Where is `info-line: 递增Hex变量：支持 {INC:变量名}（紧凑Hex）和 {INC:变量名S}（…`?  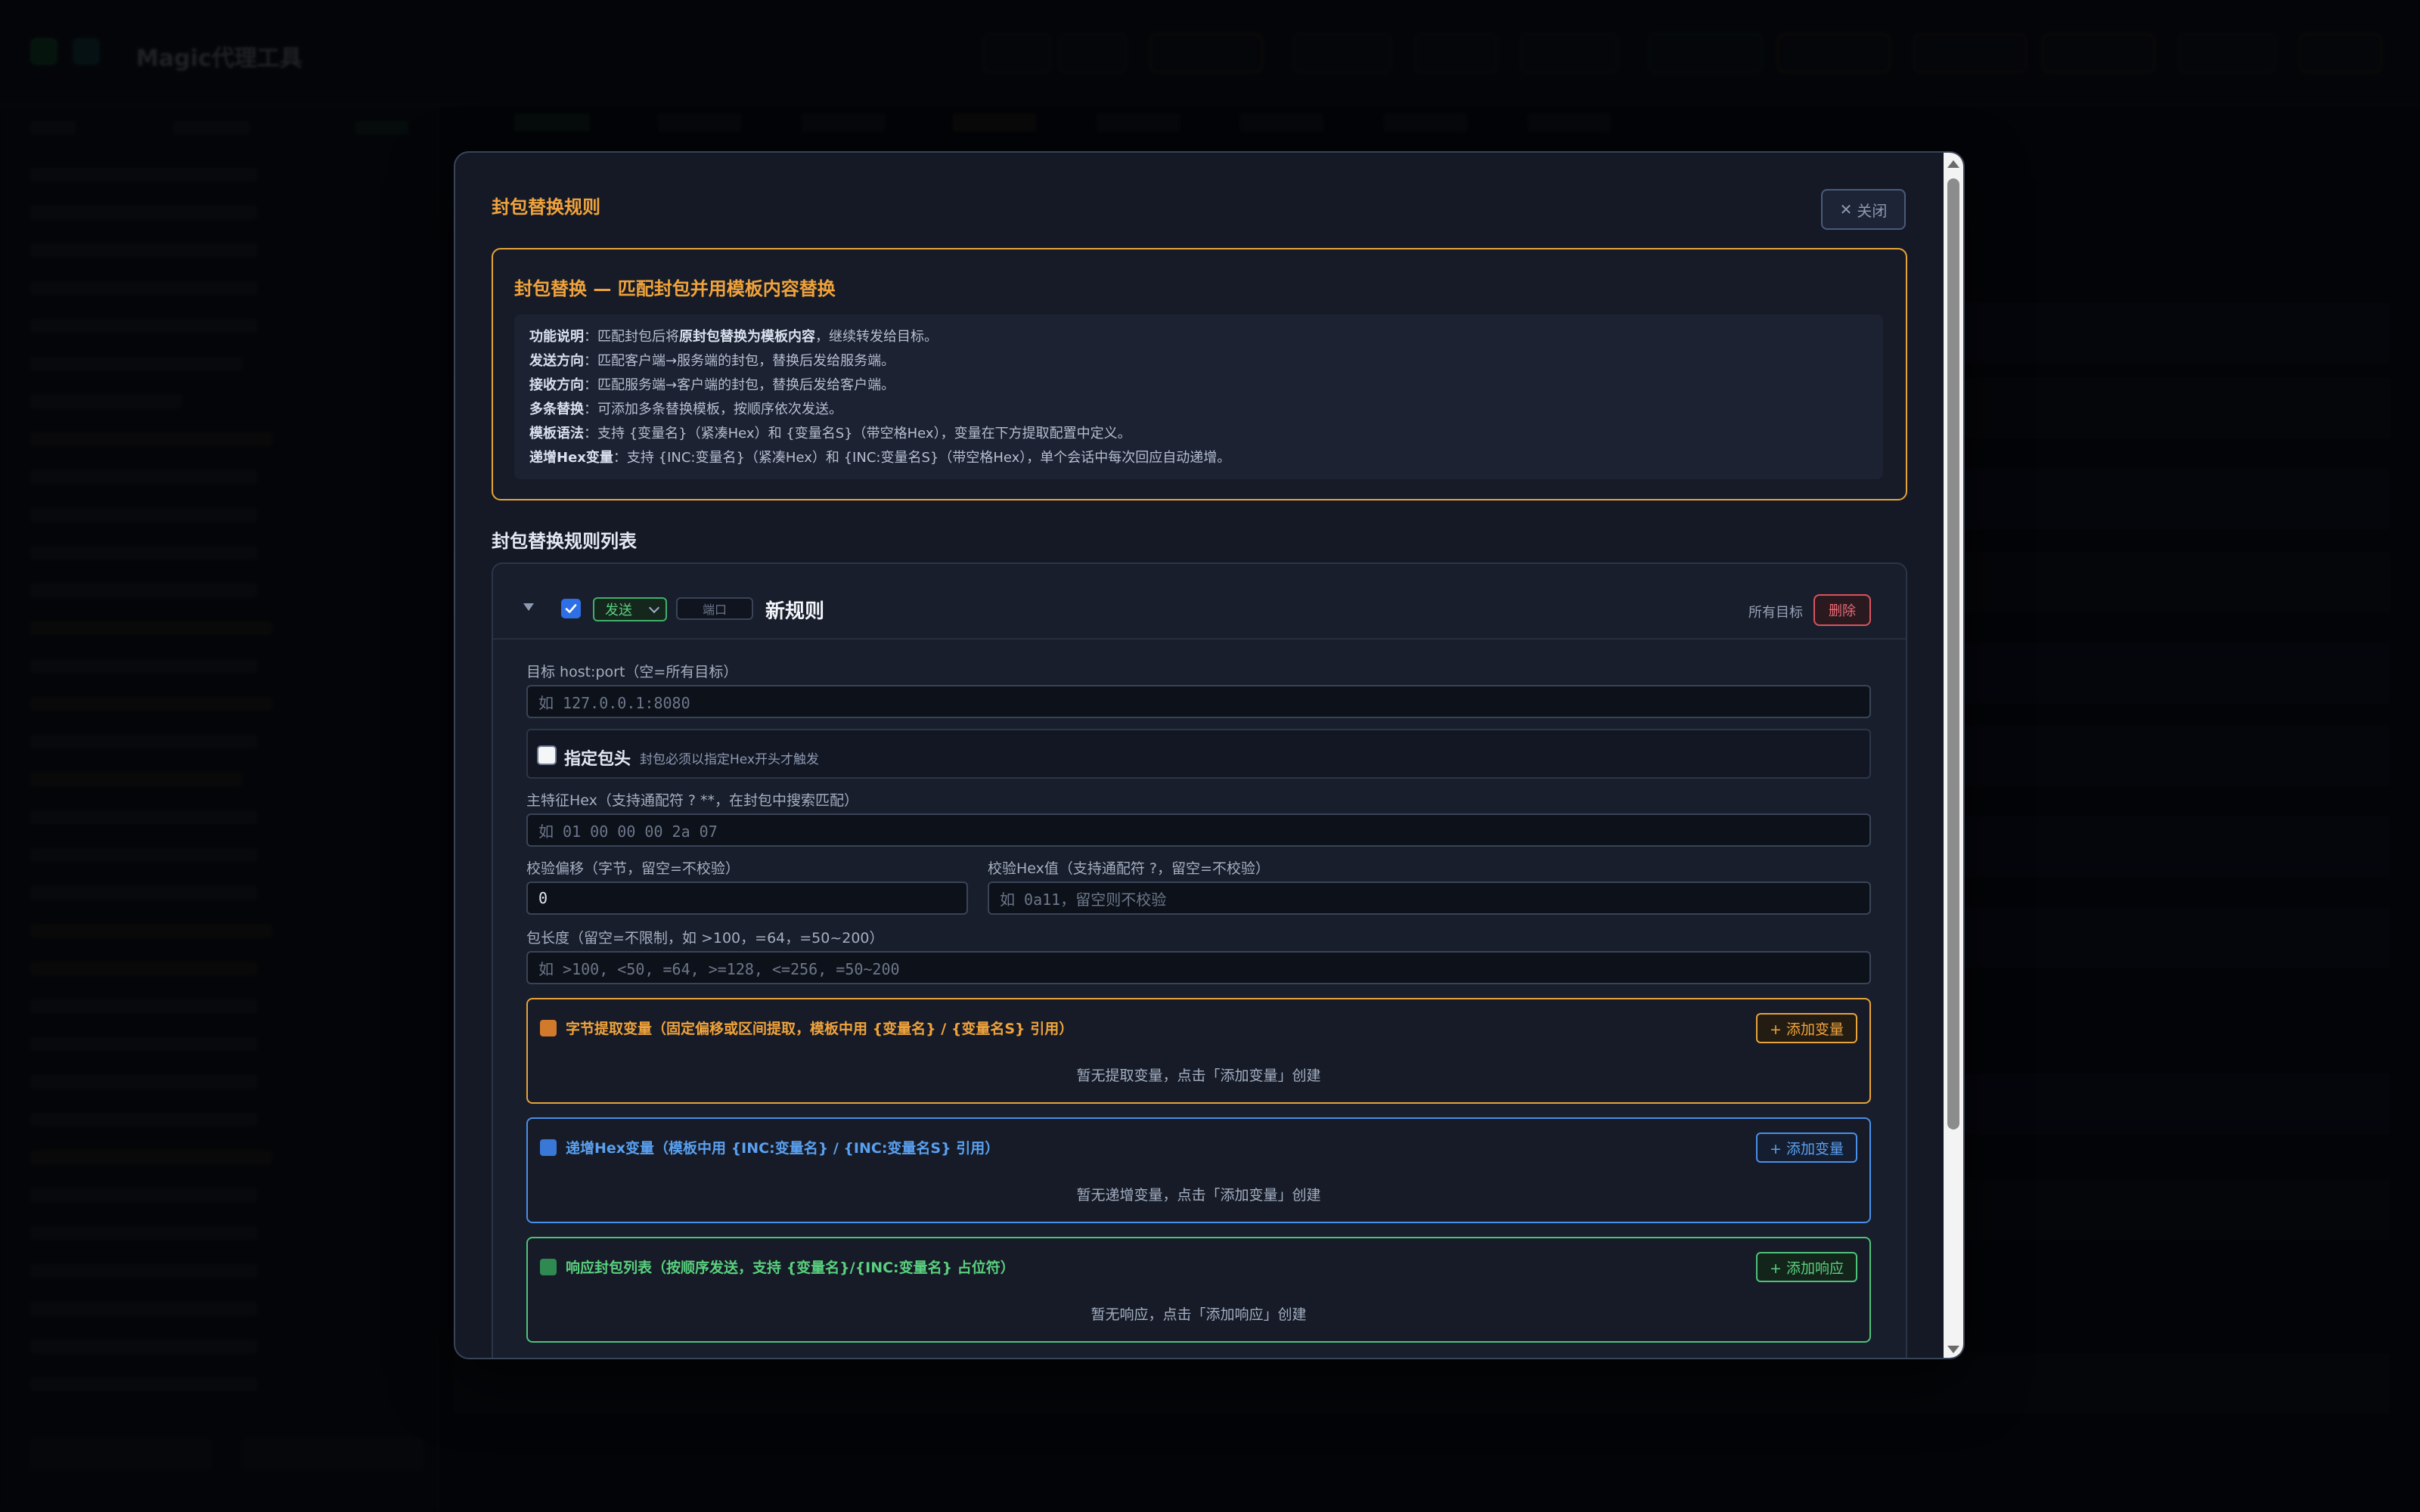 info-line: 递增Hex变量：支持 {INC:变量名}（紧凑Hex）和 {INC:变量名S}（… is located at coordinates (880, 458).